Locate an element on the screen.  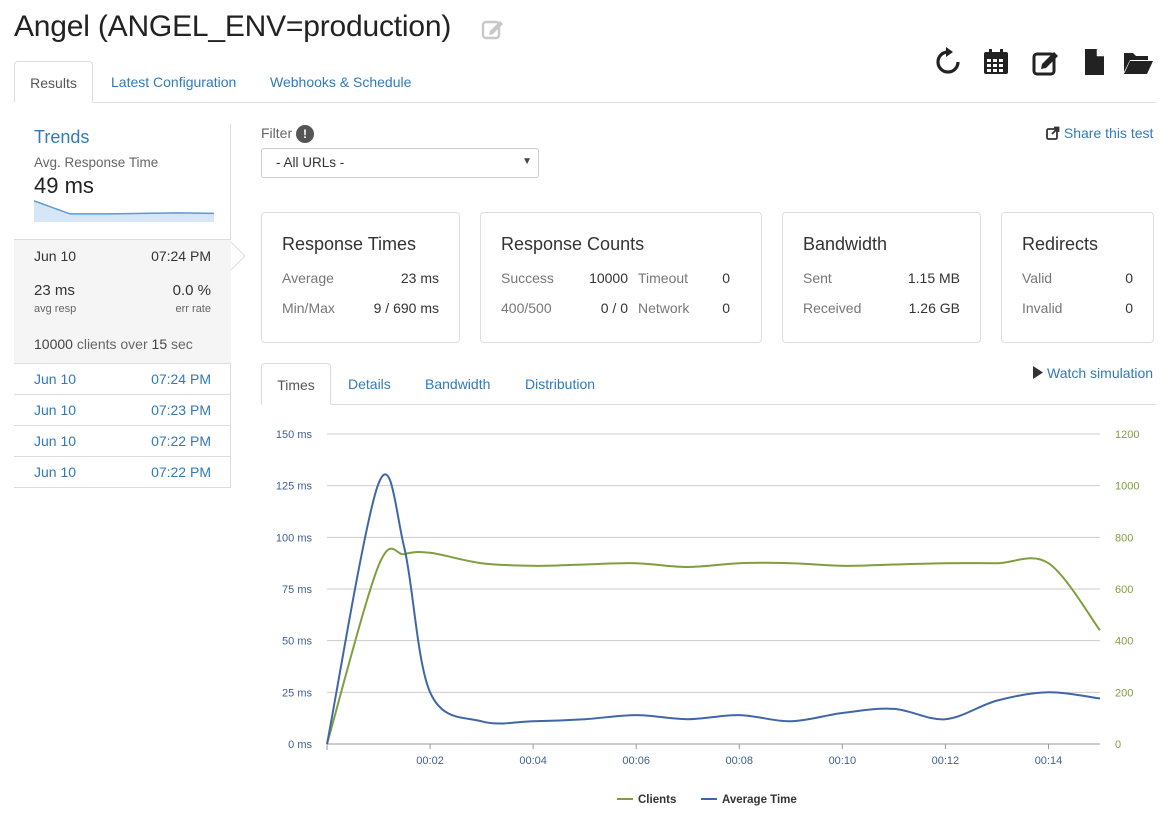
run-time: 07:23 PM is located at coordinates (181, 410).